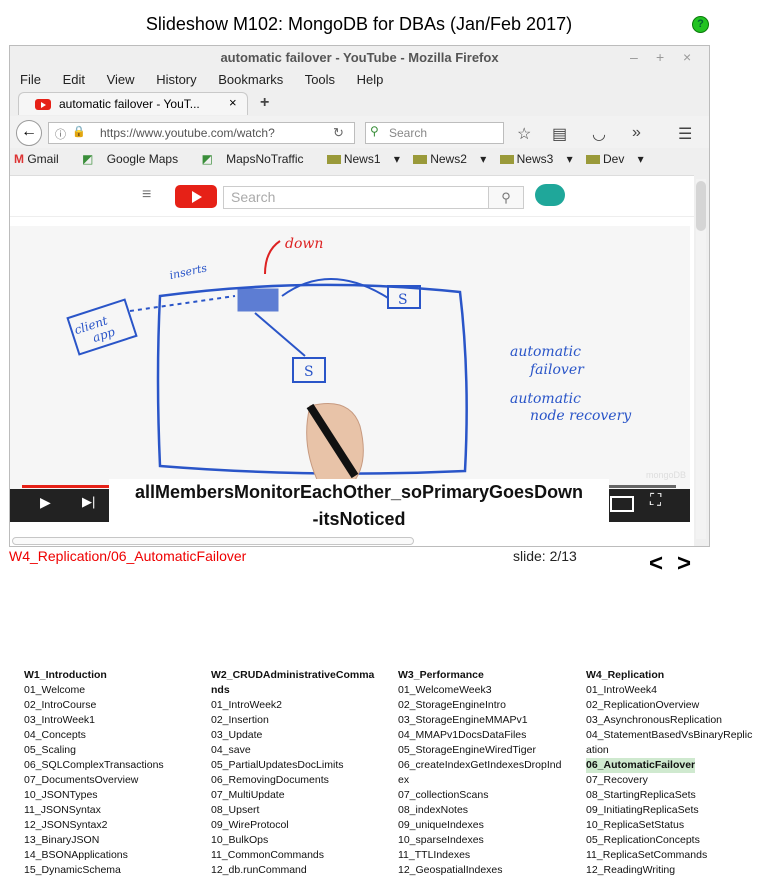 This screenshot has width=759, height=878. I want to click on menu-history: History, so click(176, 79).